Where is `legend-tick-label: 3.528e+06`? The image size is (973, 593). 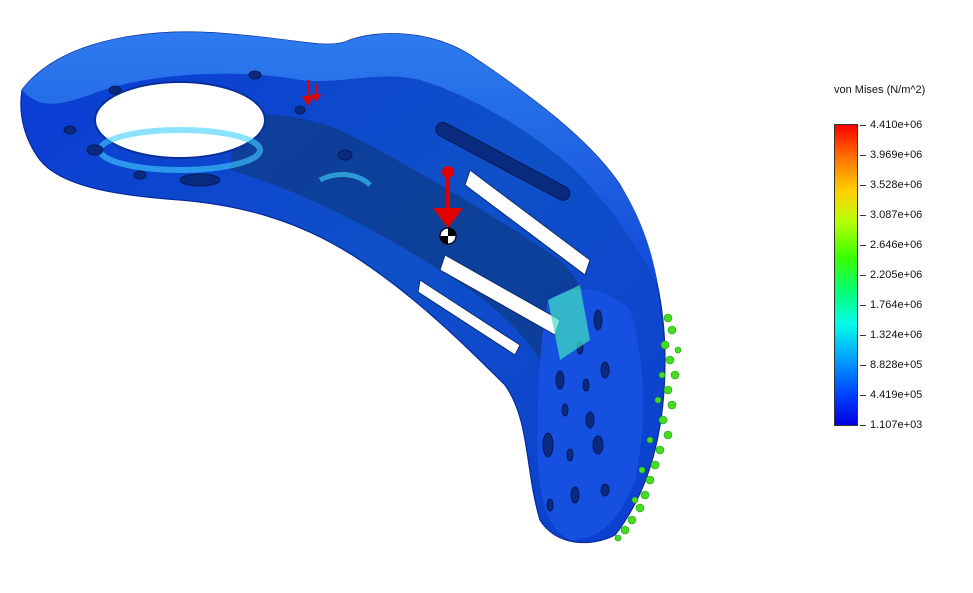 legend-tick-label: 3.528e+06 is located at coordinates (896, 185).